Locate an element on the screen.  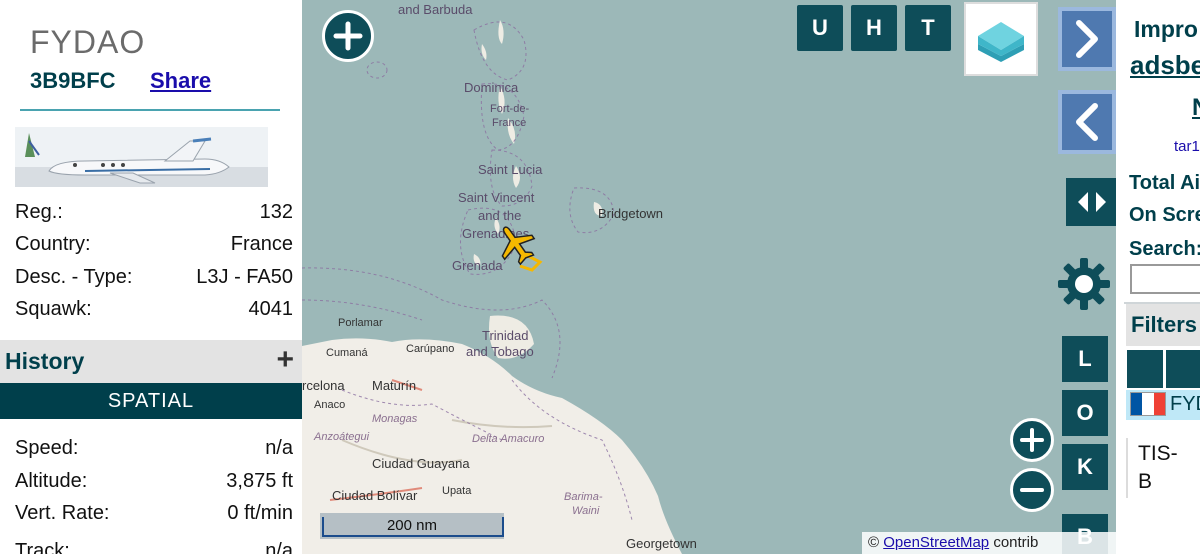
openstreetmap-link: OpenStreetMap is located at coordinates (936, 542).